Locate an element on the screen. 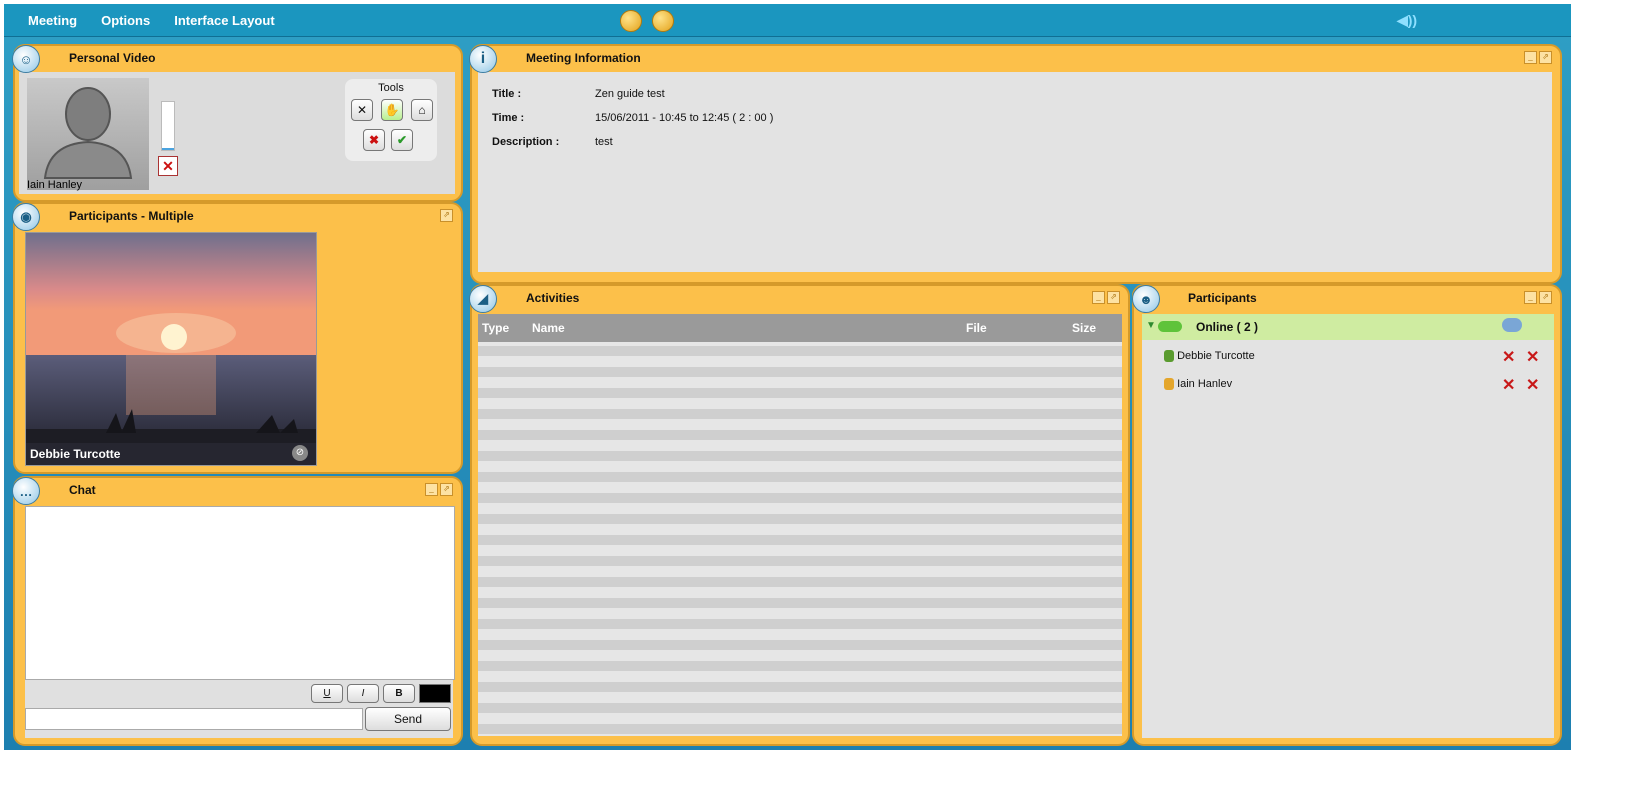  participant-row: Iain Hanlev is located at coordinates (1198, 384).